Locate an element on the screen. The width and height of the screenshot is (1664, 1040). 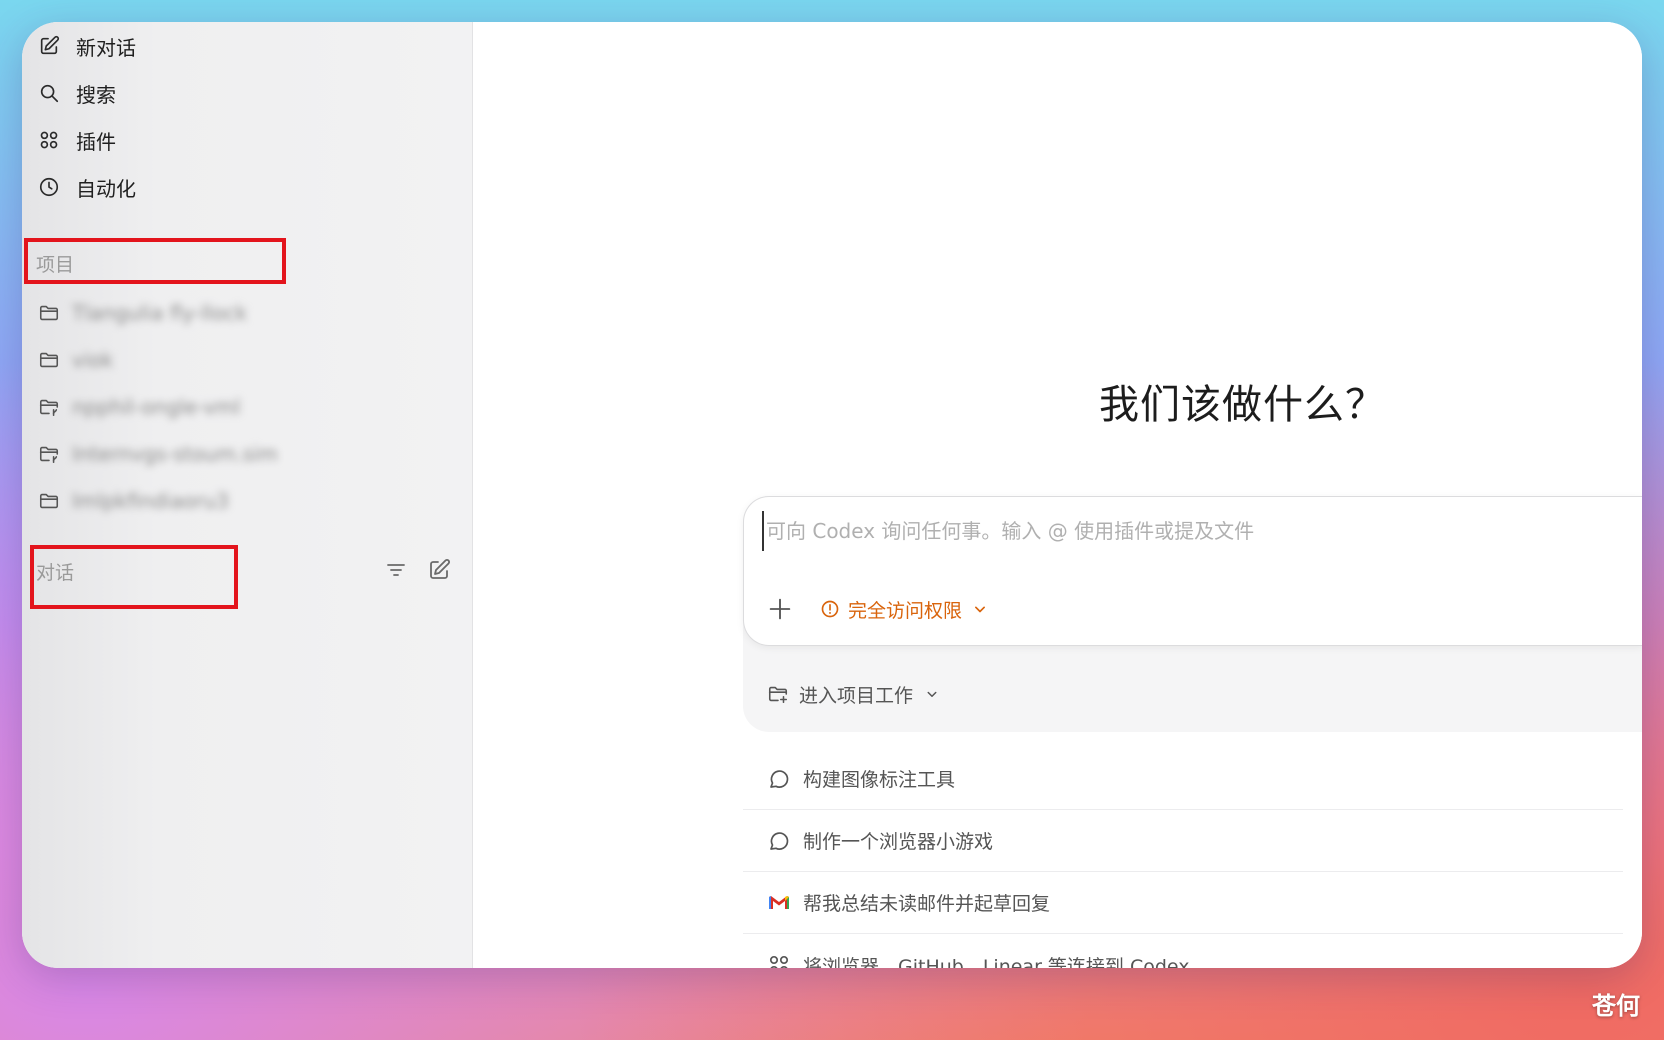
highlight-box-conversations is located at coordinates (134, 577).